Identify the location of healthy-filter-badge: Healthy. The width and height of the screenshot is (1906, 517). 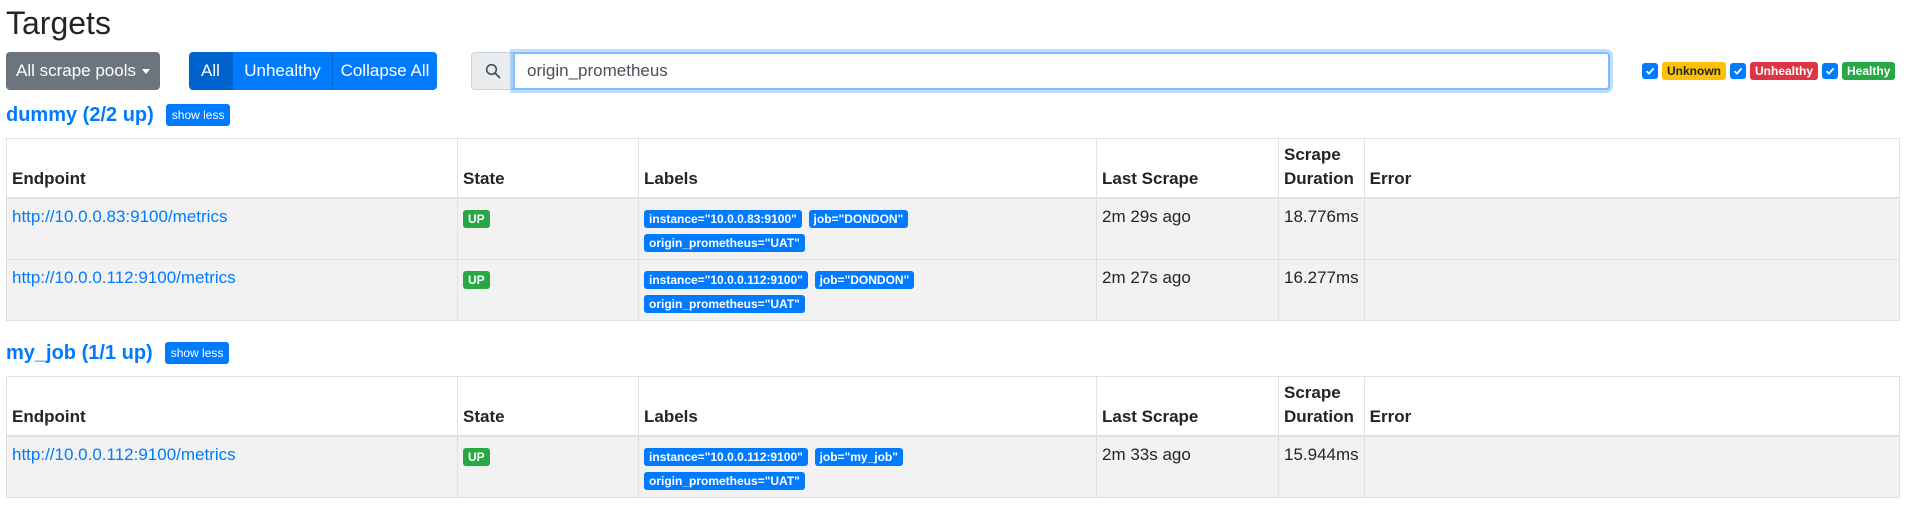
(1869, 71).